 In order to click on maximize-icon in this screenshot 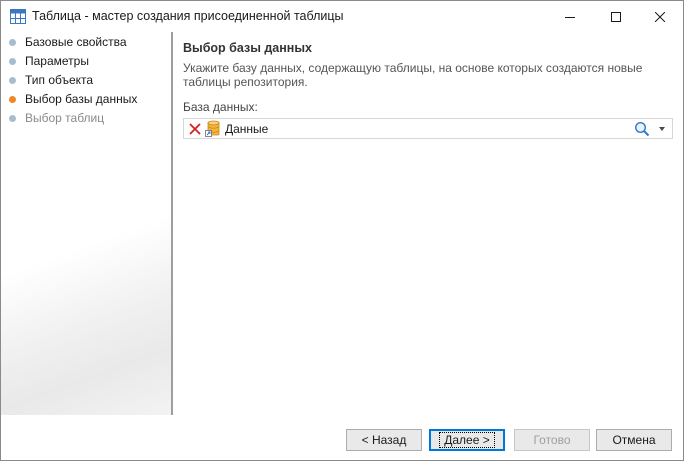, I will do `click(616, 16)`.